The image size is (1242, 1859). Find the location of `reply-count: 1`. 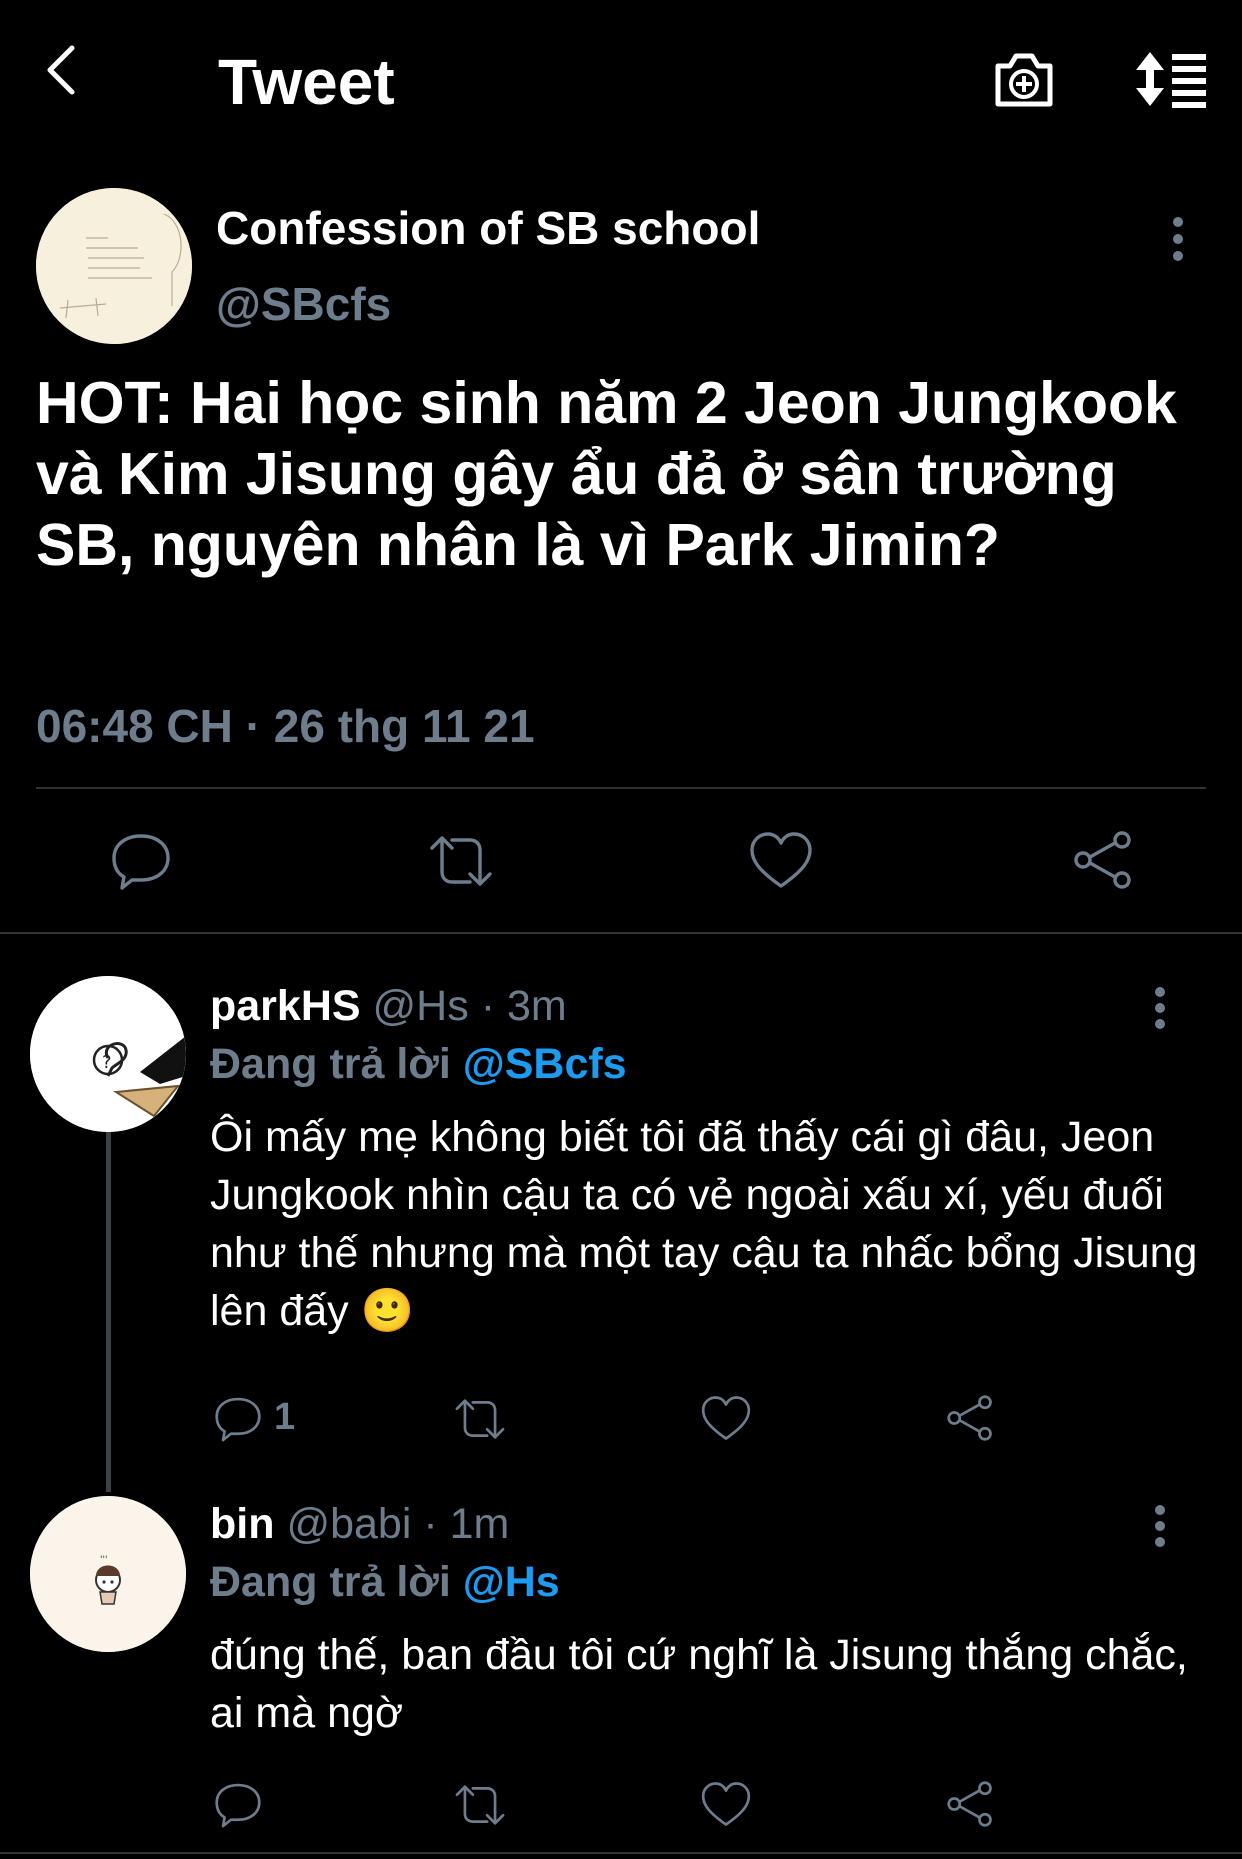

reply-count: 1 is located at coordinates (285, 1417).